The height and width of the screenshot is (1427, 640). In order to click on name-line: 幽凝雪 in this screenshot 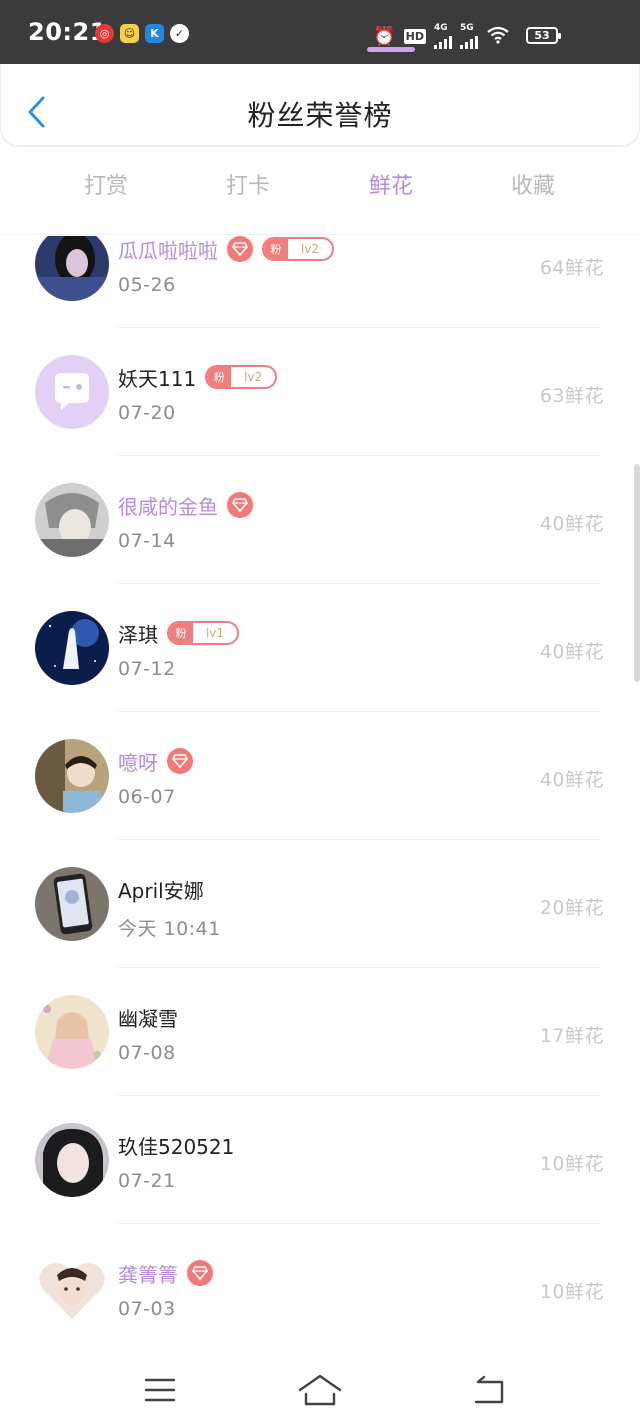, I will do `click(148, 1017)`.